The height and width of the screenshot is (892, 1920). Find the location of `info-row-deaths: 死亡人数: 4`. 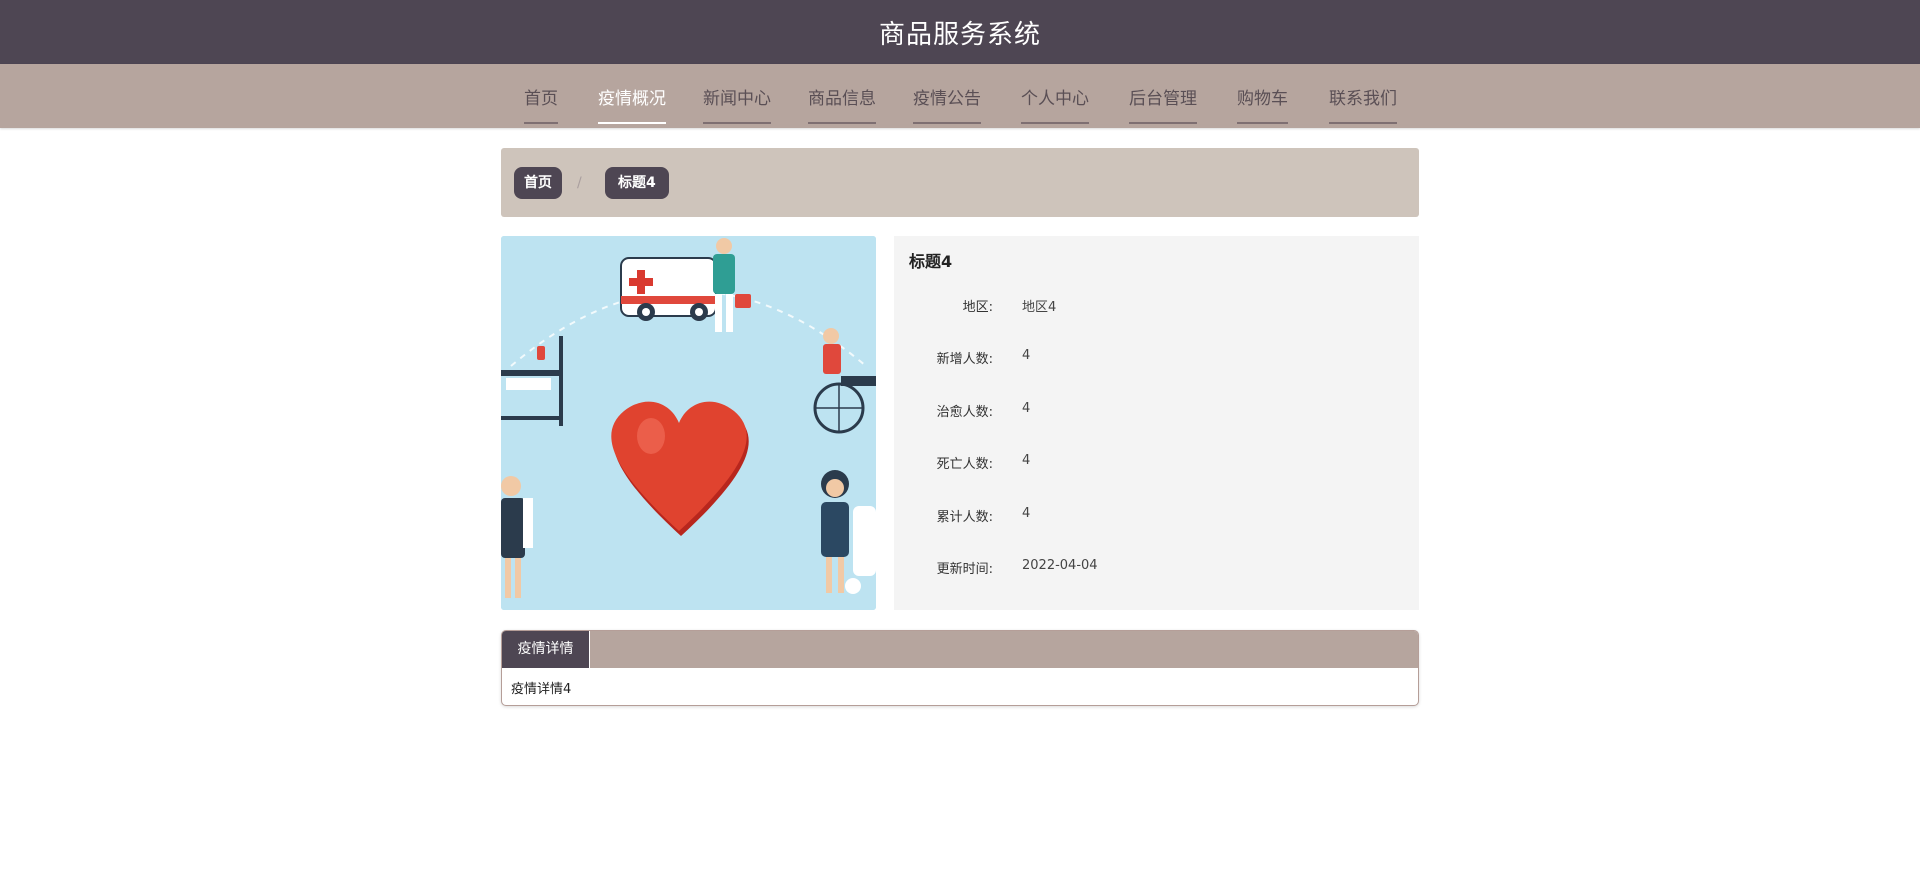

info-row-deaths: 死亡人数: 4 is located at coordinates (1156, 463).